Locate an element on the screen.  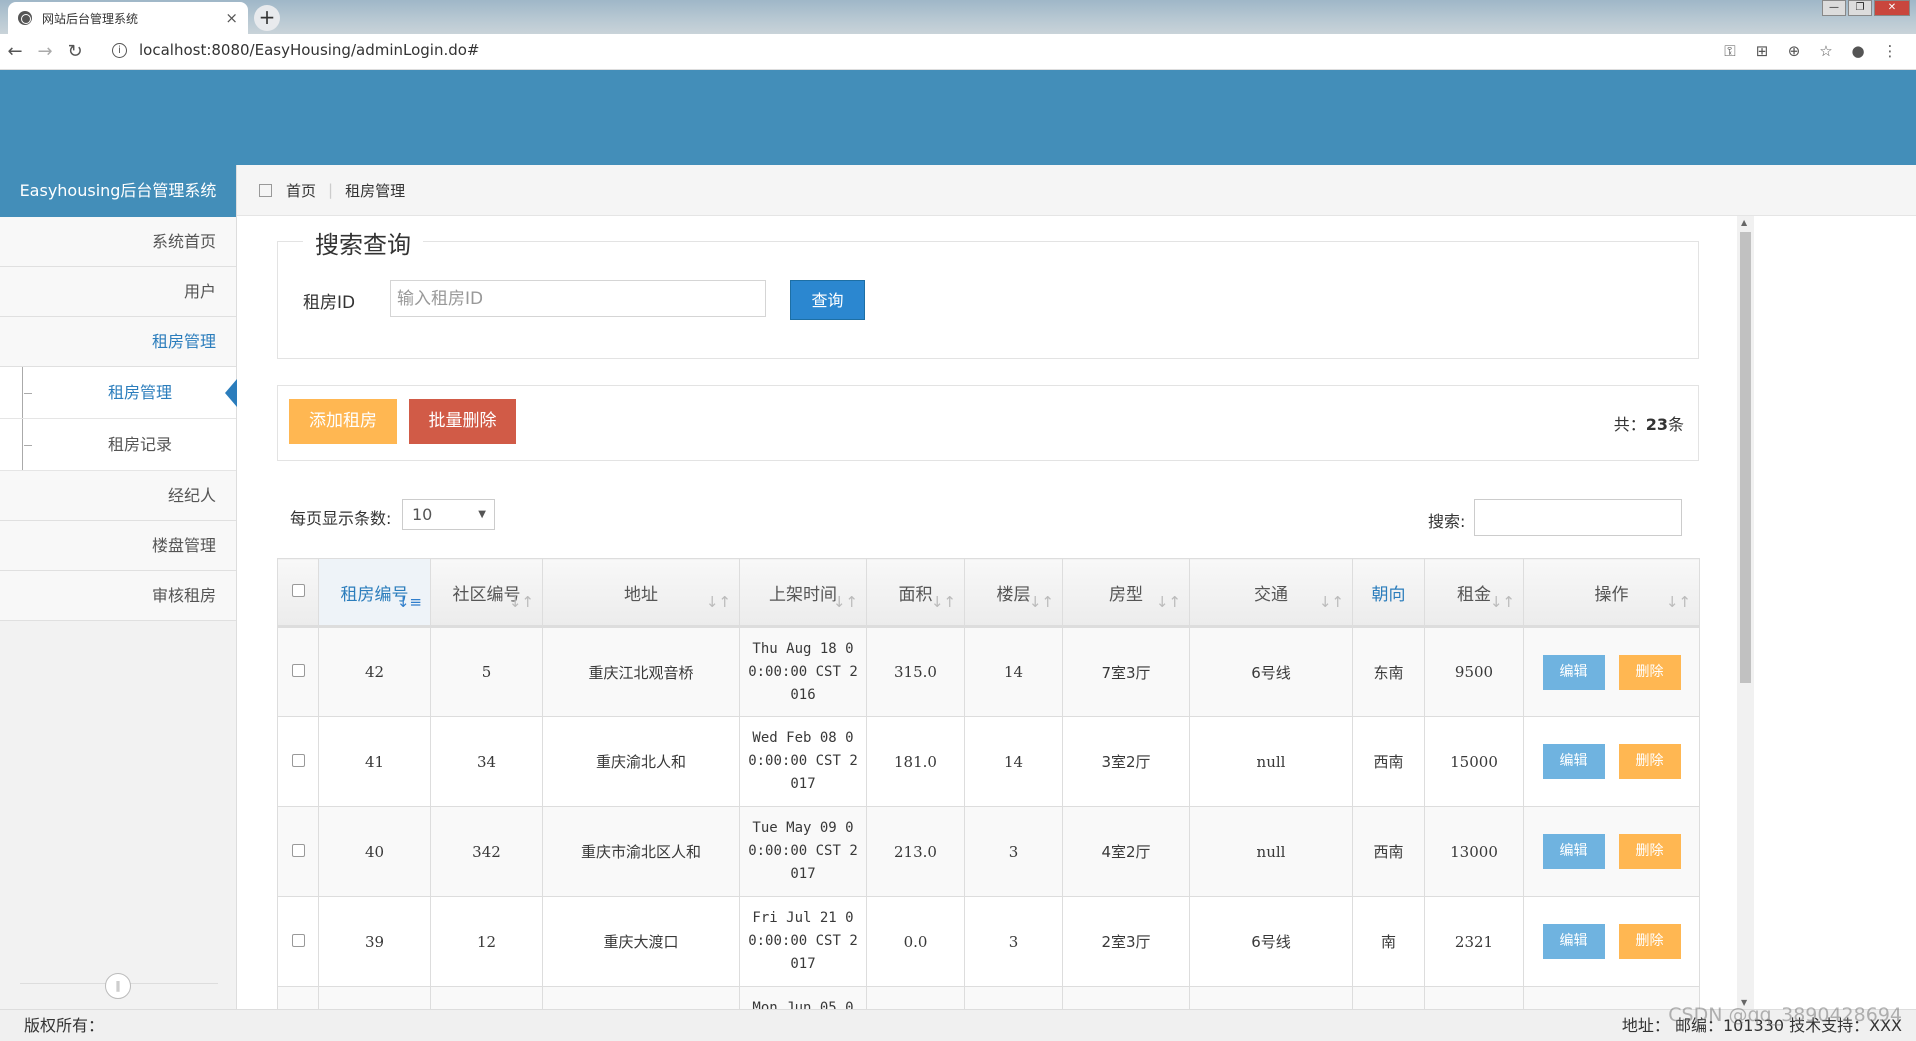
new-tab-button: + is located at coordinates (267, 18).